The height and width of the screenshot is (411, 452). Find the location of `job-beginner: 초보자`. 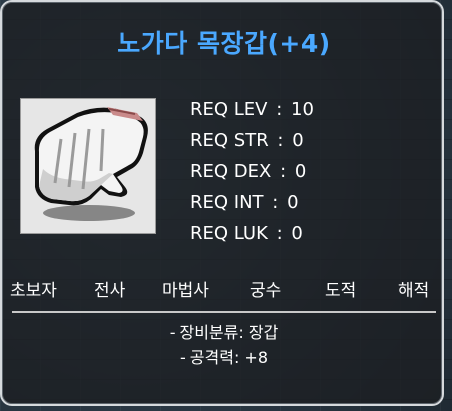

job-beginner: 초보자 is located at coordinates (33, 291).